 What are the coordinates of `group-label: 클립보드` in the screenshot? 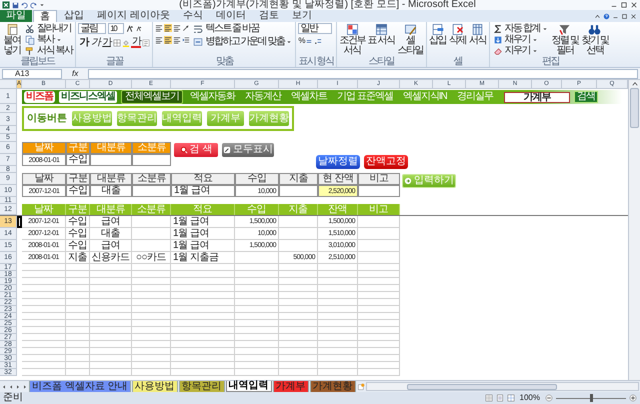 It's located at (38, 62).